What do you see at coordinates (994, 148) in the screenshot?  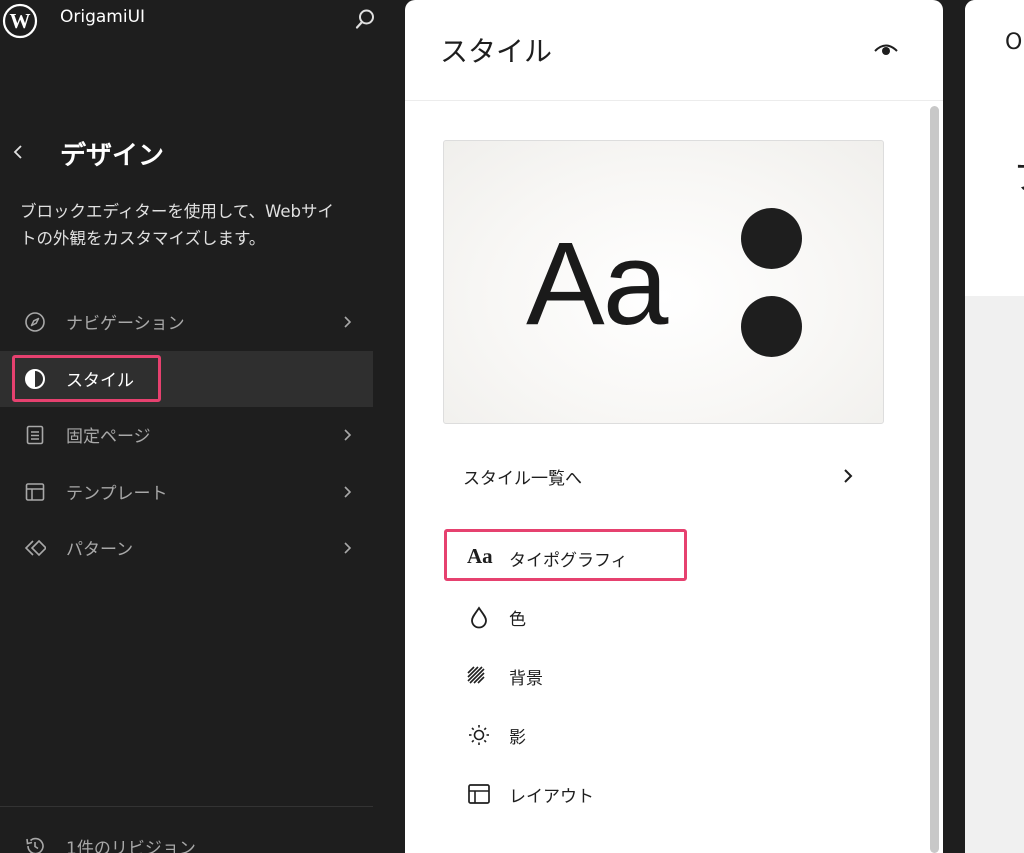 I see `canvas-header: O フ` at bounding box center [994, 148].